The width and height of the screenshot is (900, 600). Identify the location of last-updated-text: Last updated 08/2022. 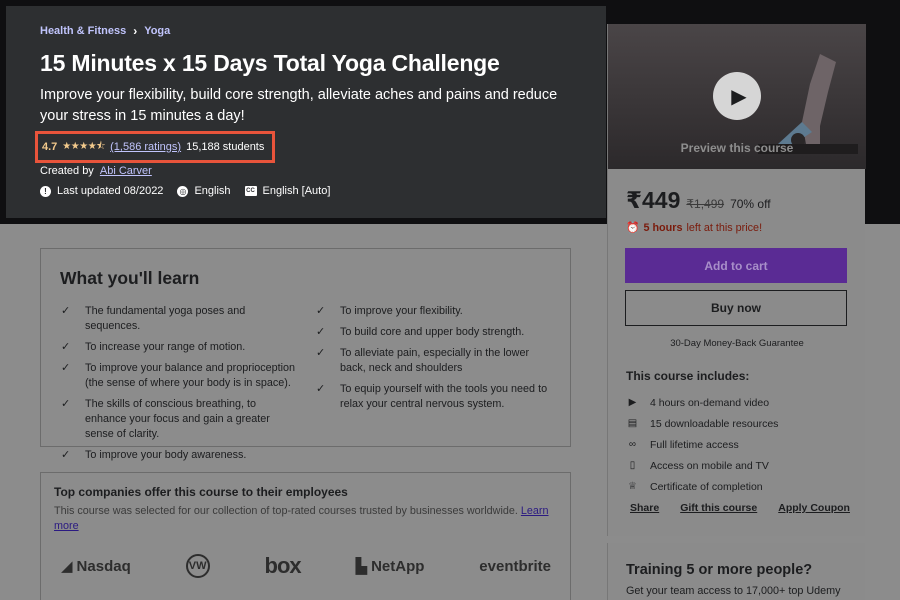
(110, 191).